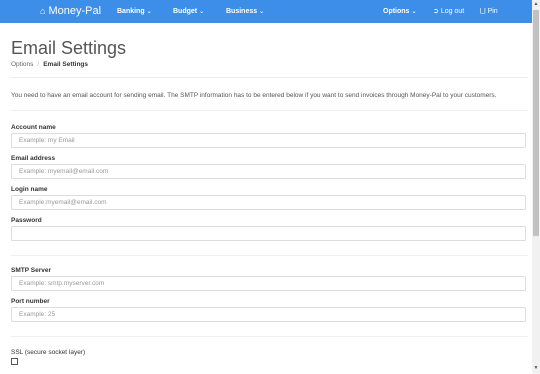 Image resolution: width=540 pixels, height=374 pixels. Describe the element at coordinates (268, 283) in the screenshot. I see `smtp-server-input` at that location.